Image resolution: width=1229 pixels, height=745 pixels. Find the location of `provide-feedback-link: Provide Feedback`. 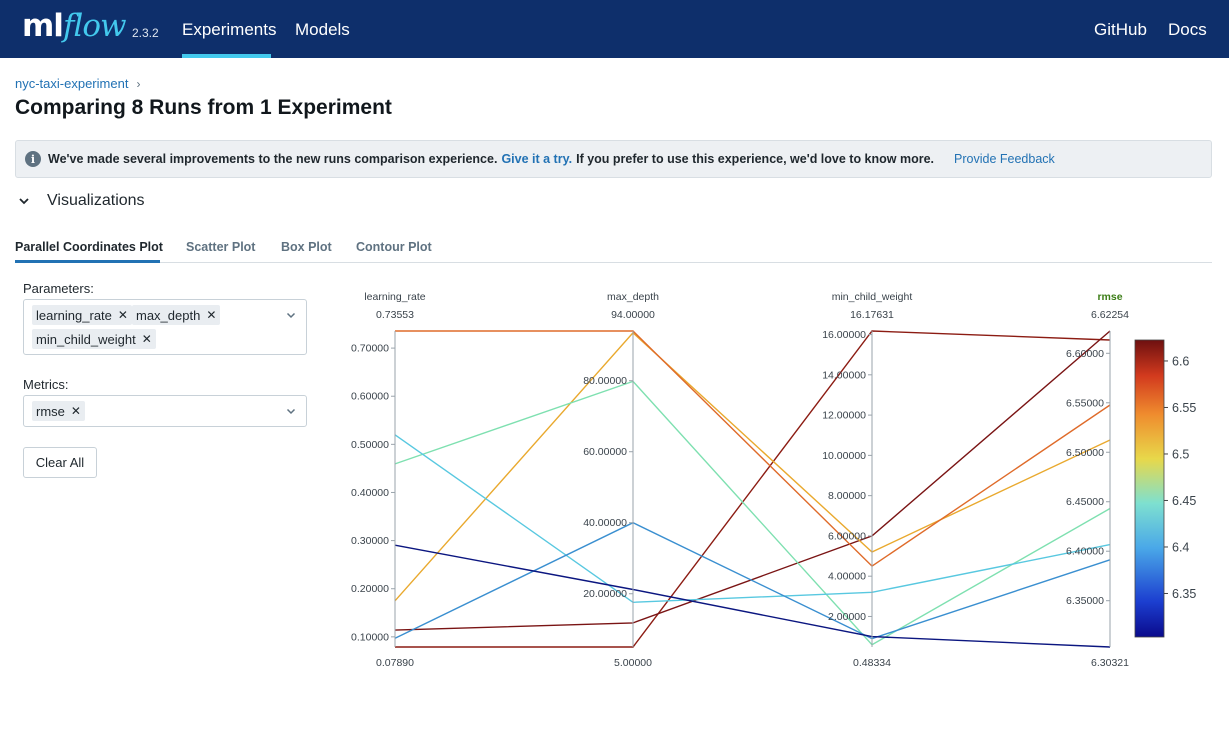

provide-feedback-link: Provide Feedback is located at coordinates (1004, 159).